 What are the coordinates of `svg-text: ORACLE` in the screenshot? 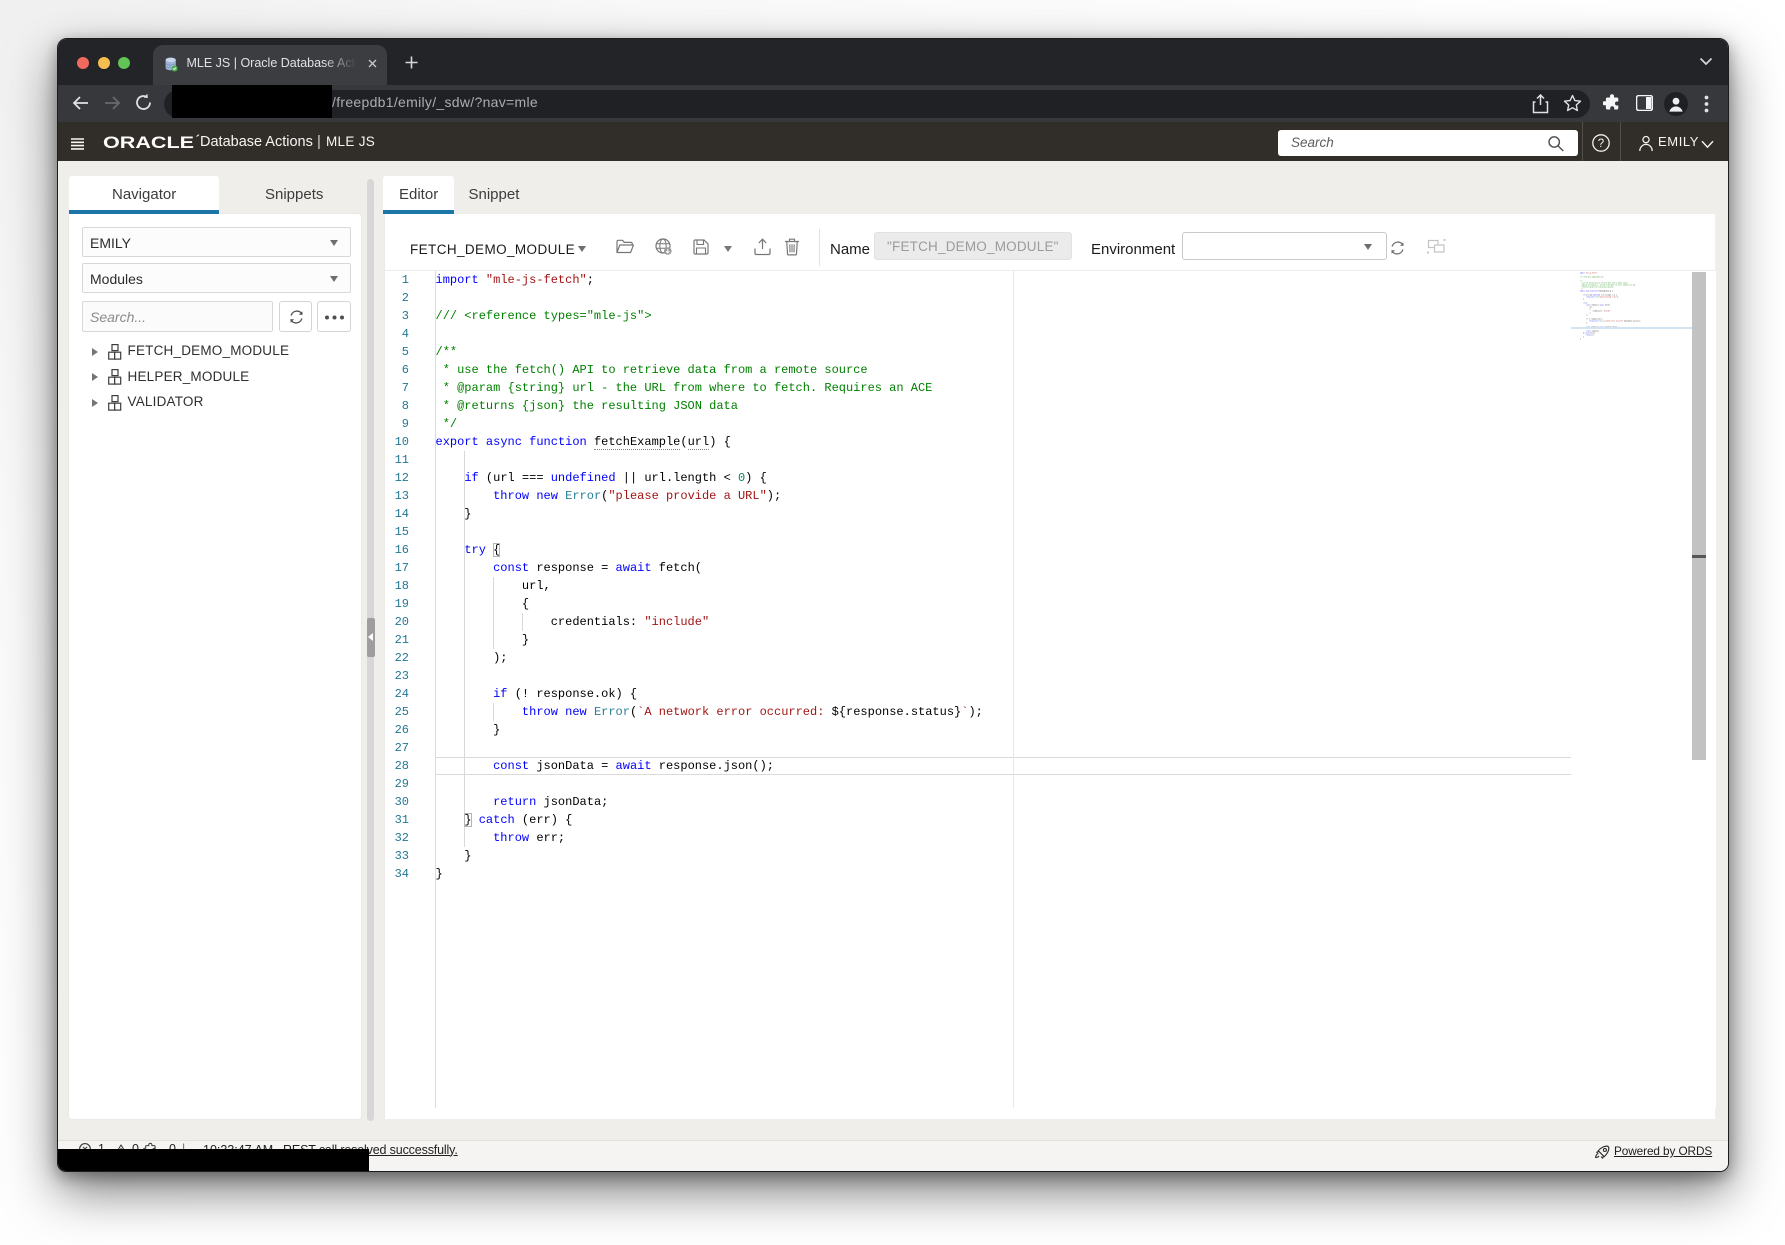 It's located at (148, 142).